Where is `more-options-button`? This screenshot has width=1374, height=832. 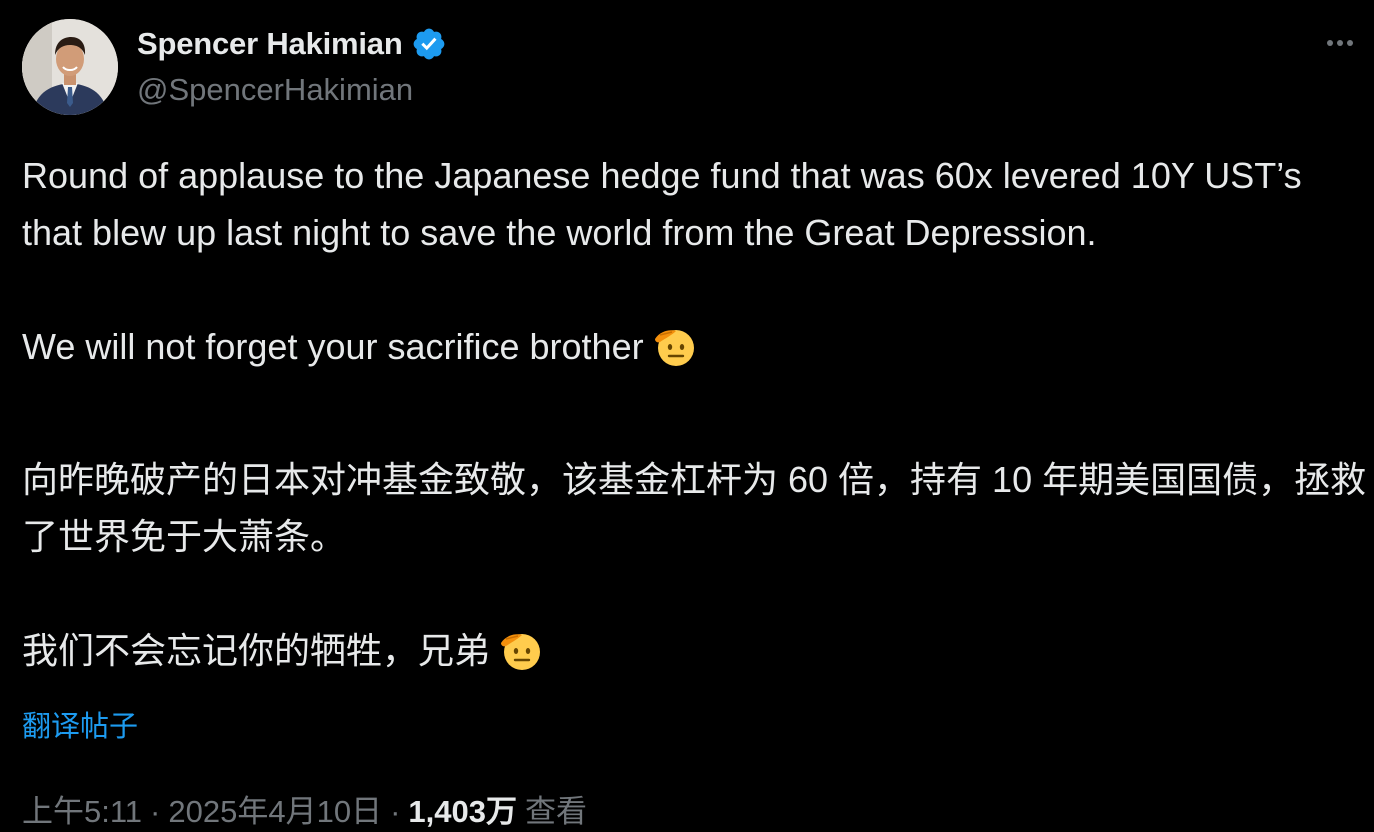 more-options-button is located at coordinates (1340, 43).